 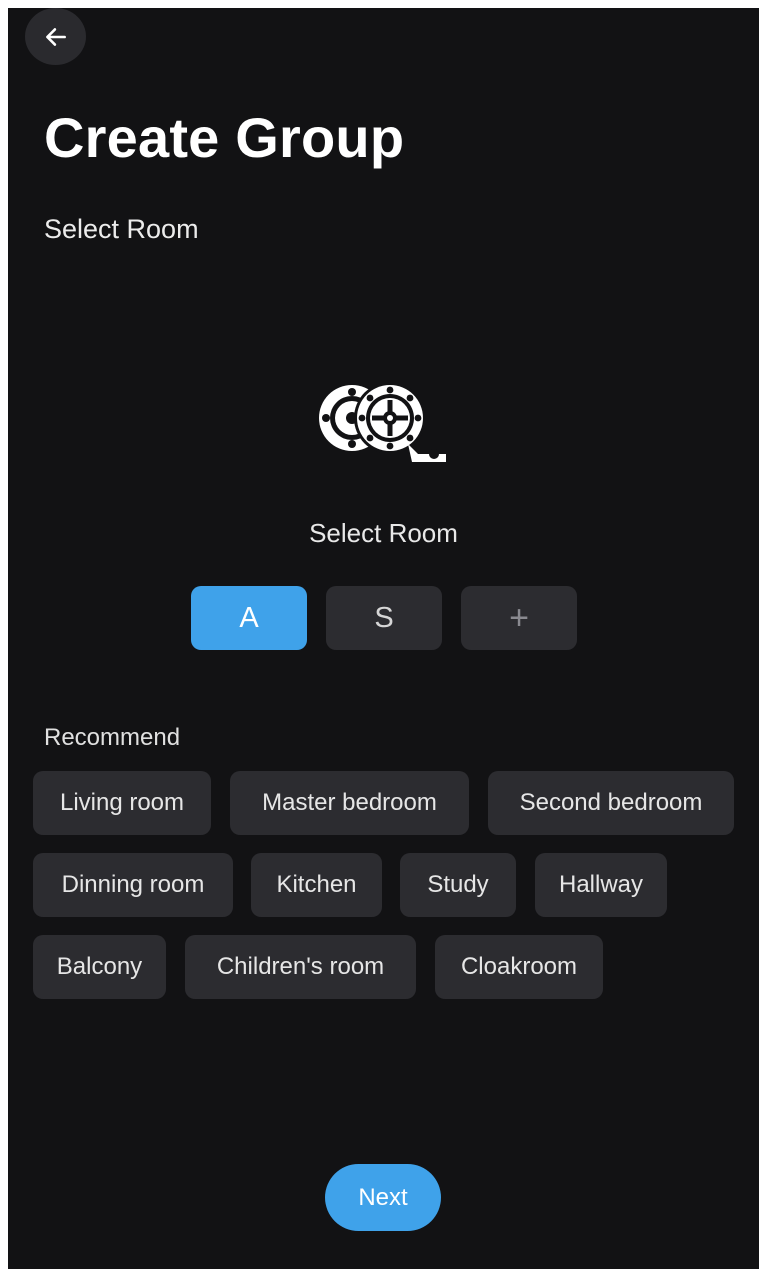 I want to click on back-button, so click(x=55, y=36).